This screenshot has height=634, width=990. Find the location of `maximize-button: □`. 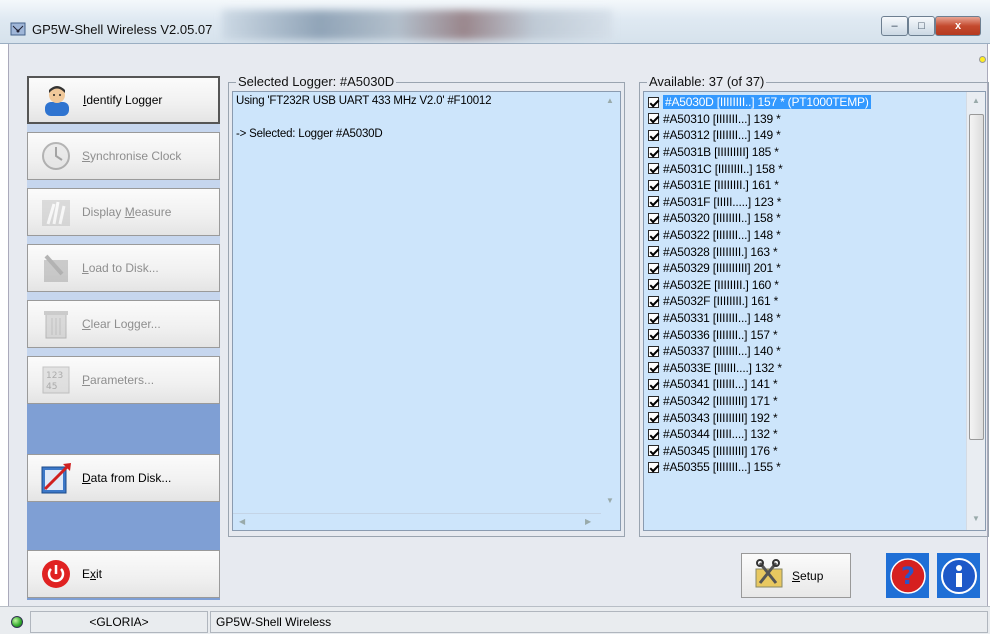

maximize-button: □ is located at coordinates (921, 26).